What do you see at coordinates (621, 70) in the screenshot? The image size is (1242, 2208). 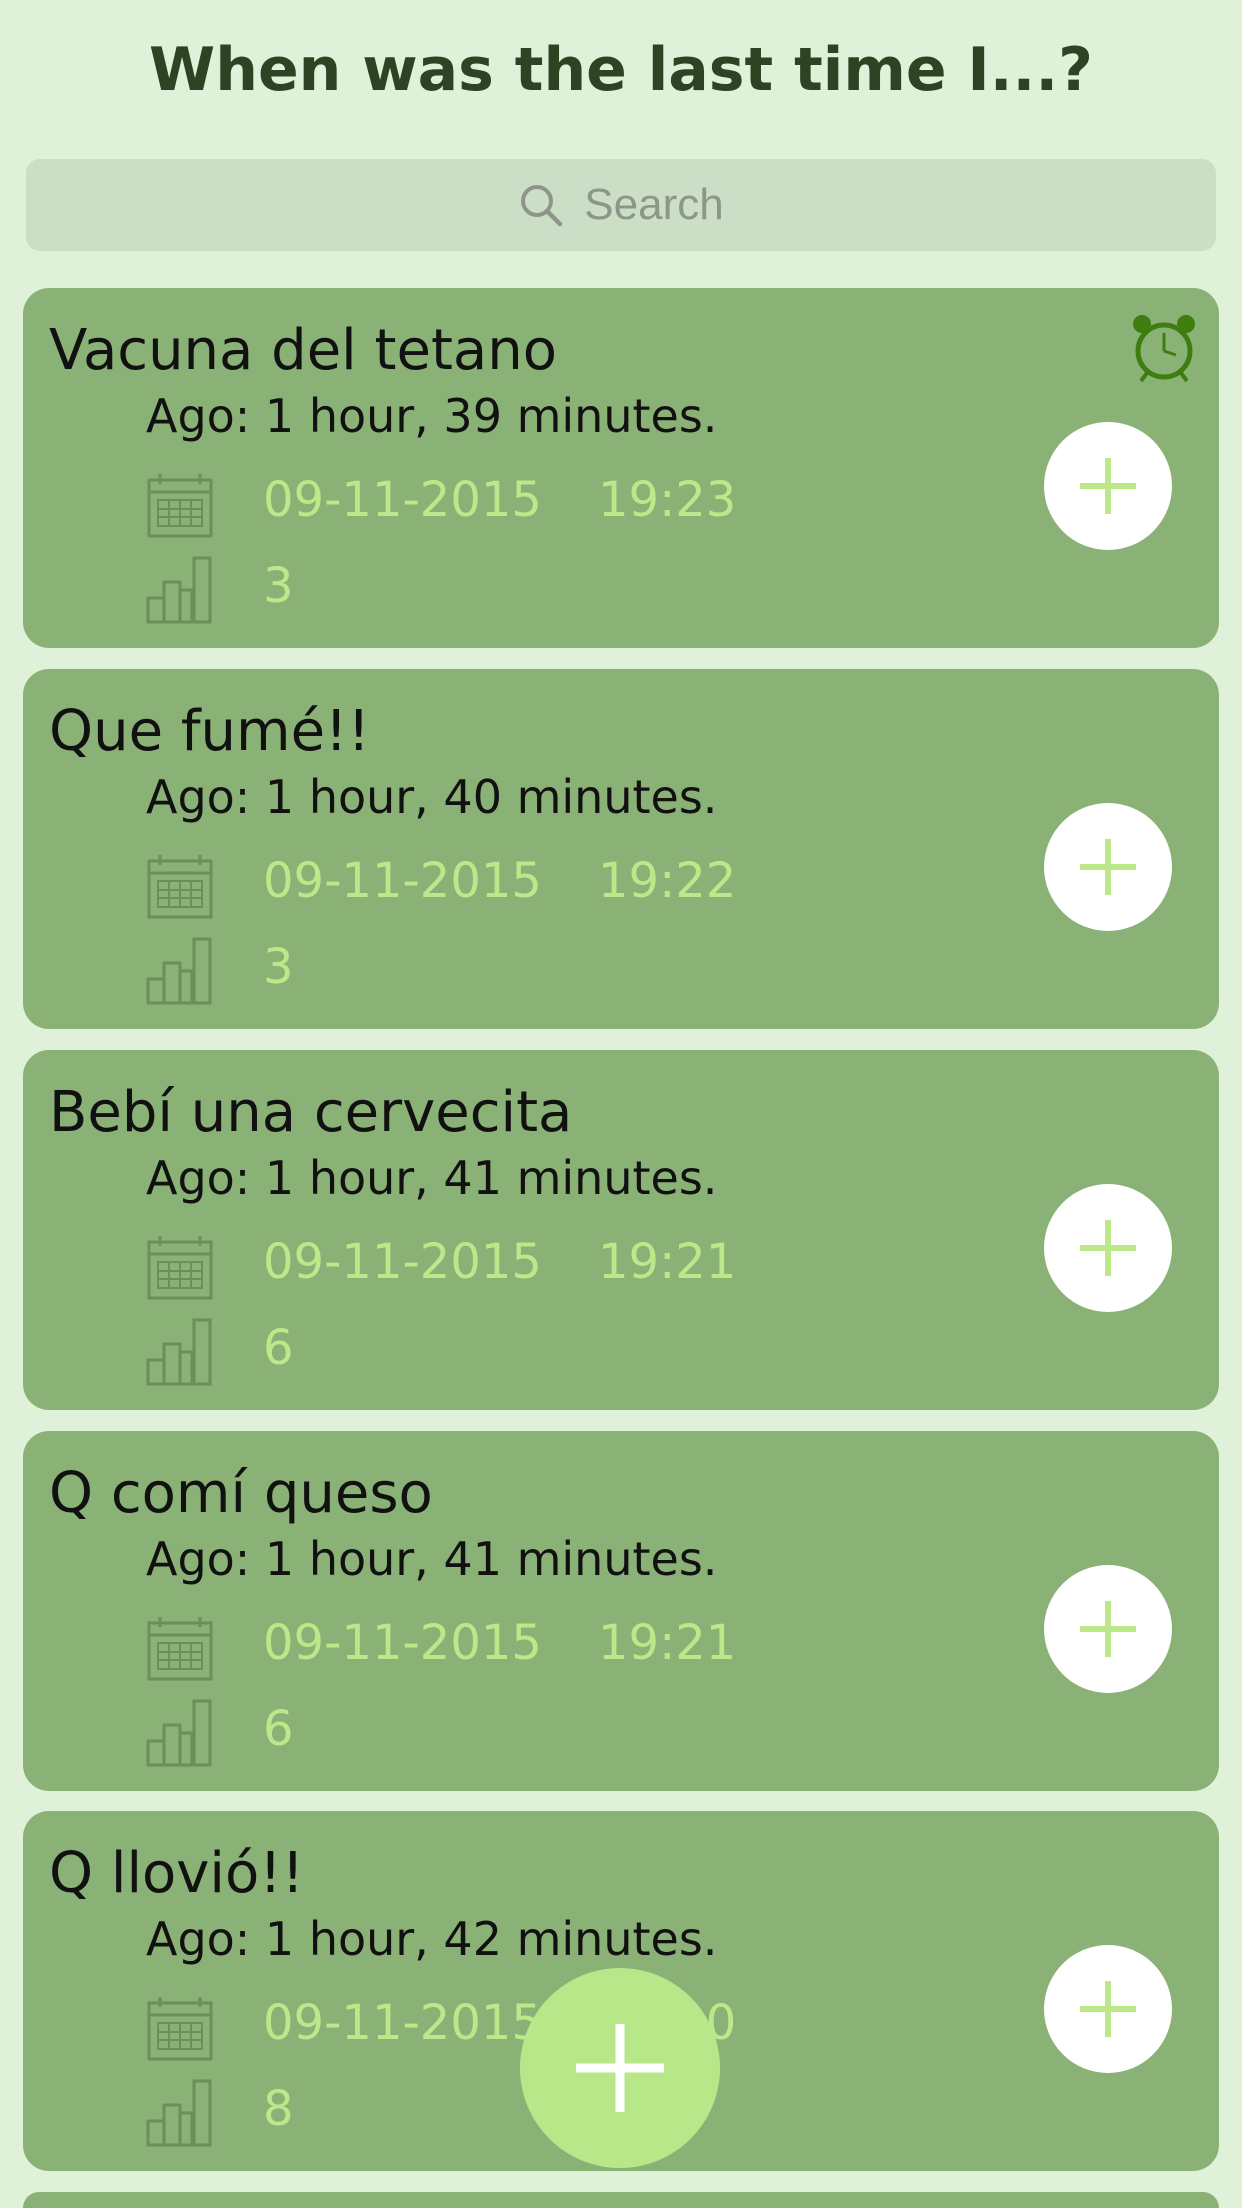 I see `page-title: When was the last time I...?` at bounding box center [621, 70].